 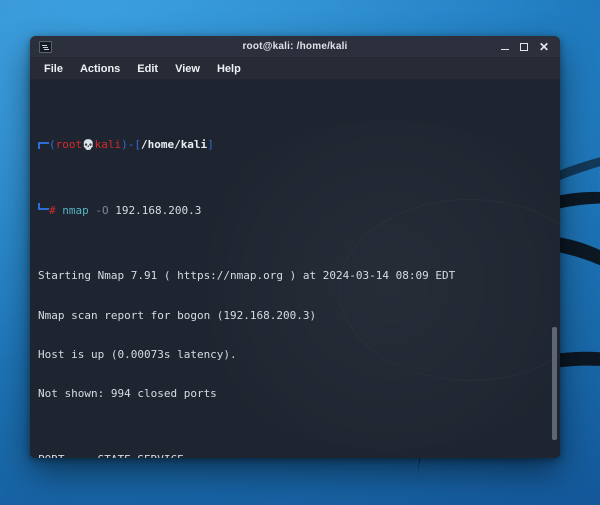 What do you see at coordinates (52, 145) in the screenshot?
I see `prompt-paren-open: (` at bounding box center [52, 145].